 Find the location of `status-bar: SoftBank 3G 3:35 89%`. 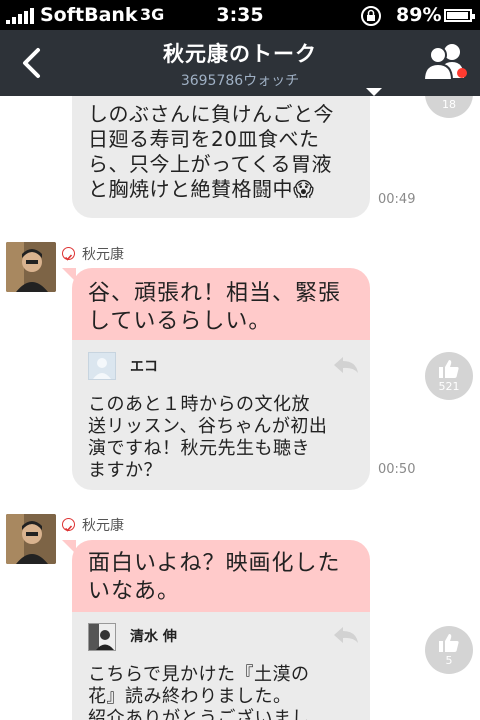

status-bar: SoftBank 3G 3:35 89% is located at coordinates (240, 15).